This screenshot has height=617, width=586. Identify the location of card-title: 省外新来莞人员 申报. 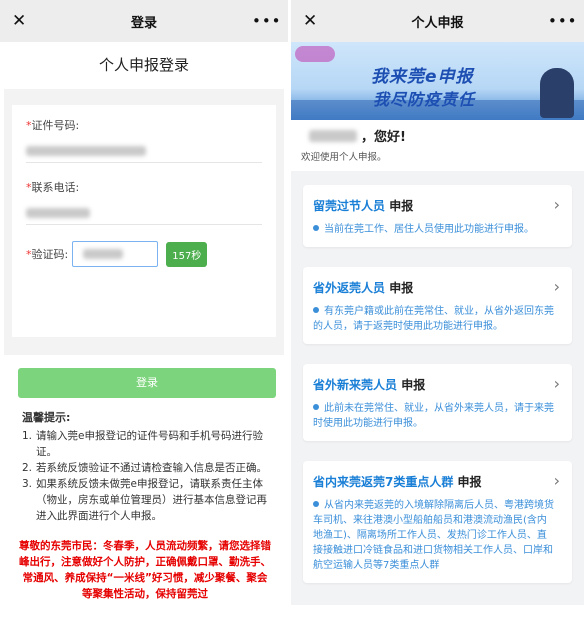
(369, 385).